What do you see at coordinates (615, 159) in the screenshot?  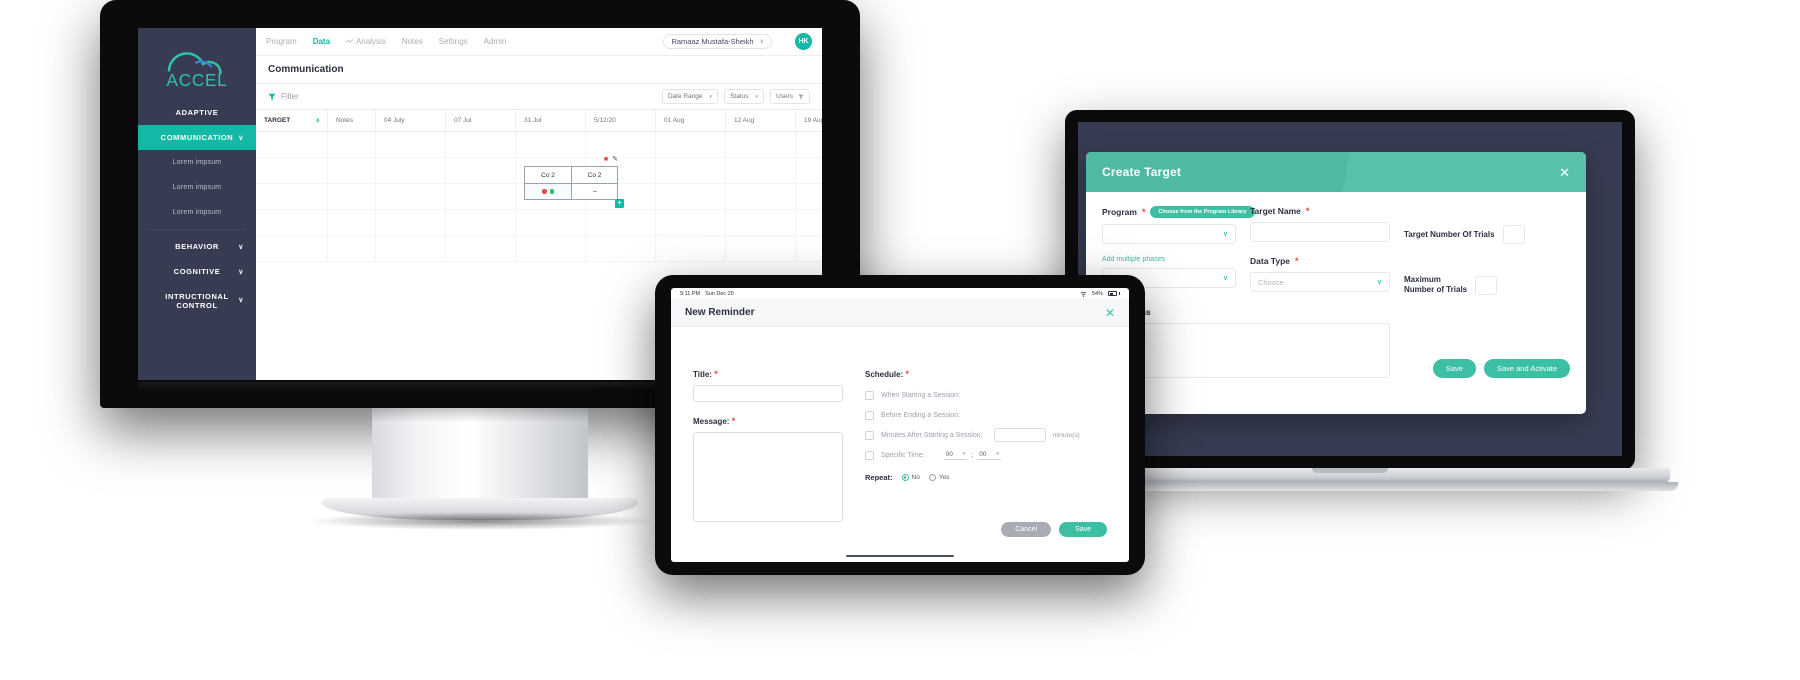 I see `pencil-icon: ✎` at bounding box center [615, 159].